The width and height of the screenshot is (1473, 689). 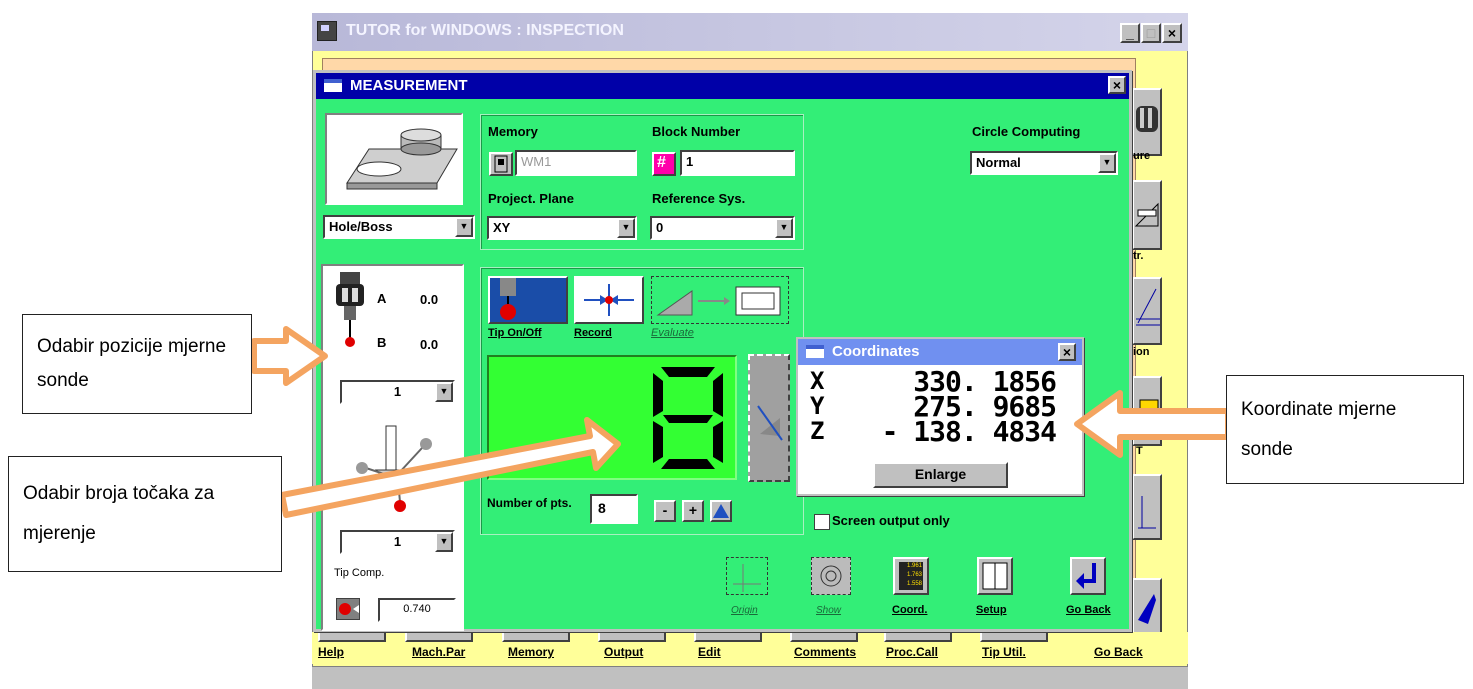 I want to click on probe-position-callout: Odabir pozicije mjerne sonde, so click(x=137, y=364).